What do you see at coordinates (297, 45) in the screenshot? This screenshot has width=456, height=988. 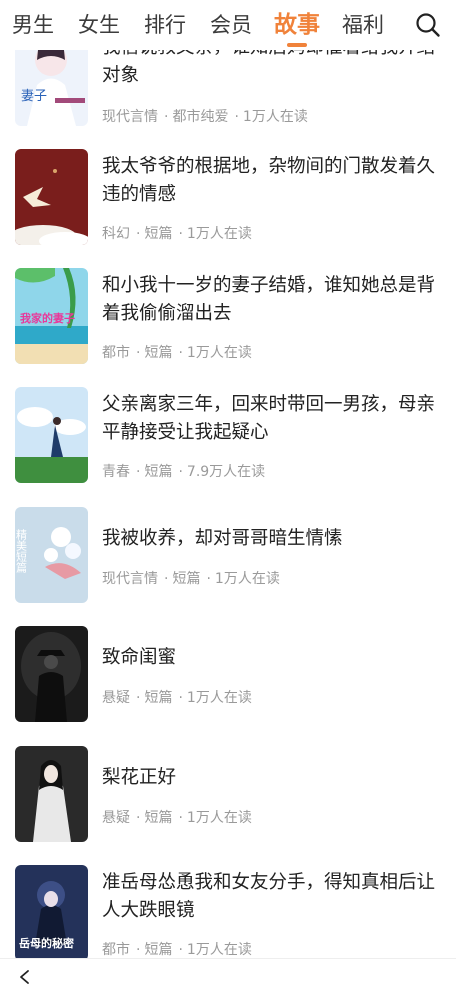 I see `active-tab-indicator` at bounding box center [297, 45].